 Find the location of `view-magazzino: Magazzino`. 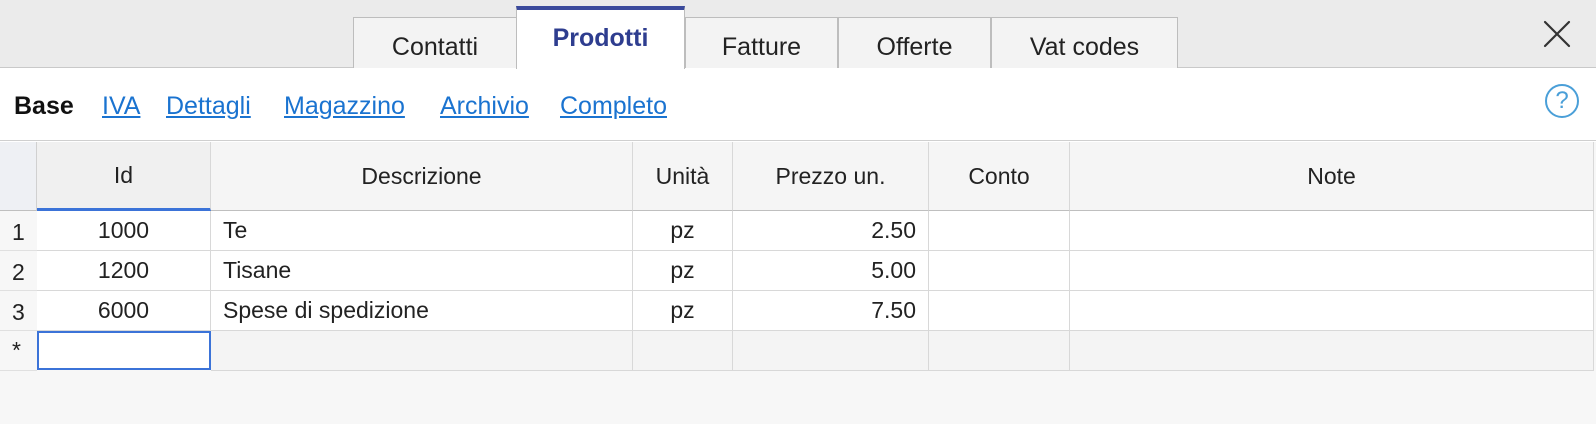

view-magazzino: Magazzino is located at coordinates (344, 106).